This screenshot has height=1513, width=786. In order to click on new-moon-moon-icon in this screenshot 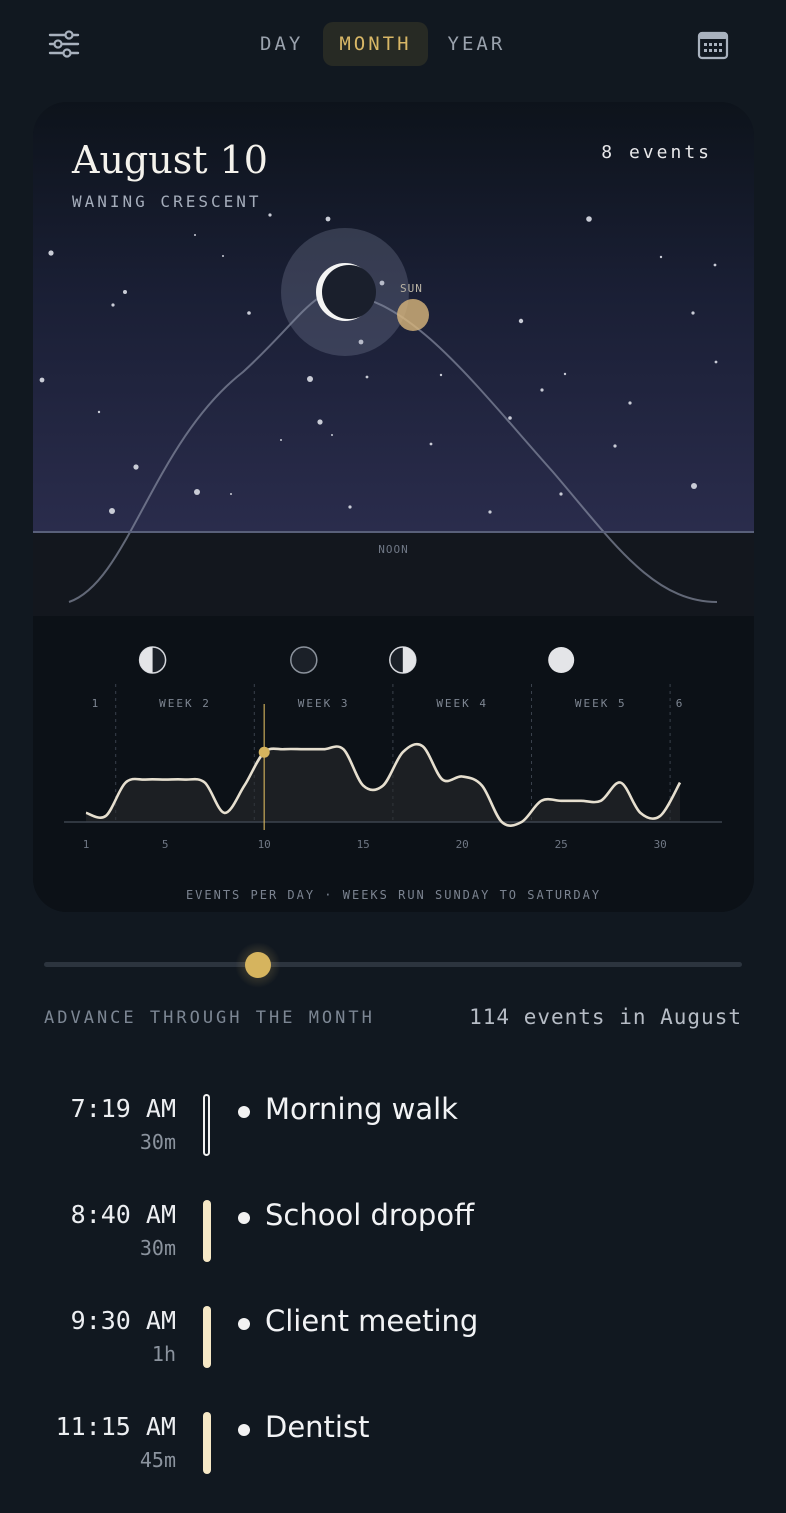, I will do `click(304, 660)`.